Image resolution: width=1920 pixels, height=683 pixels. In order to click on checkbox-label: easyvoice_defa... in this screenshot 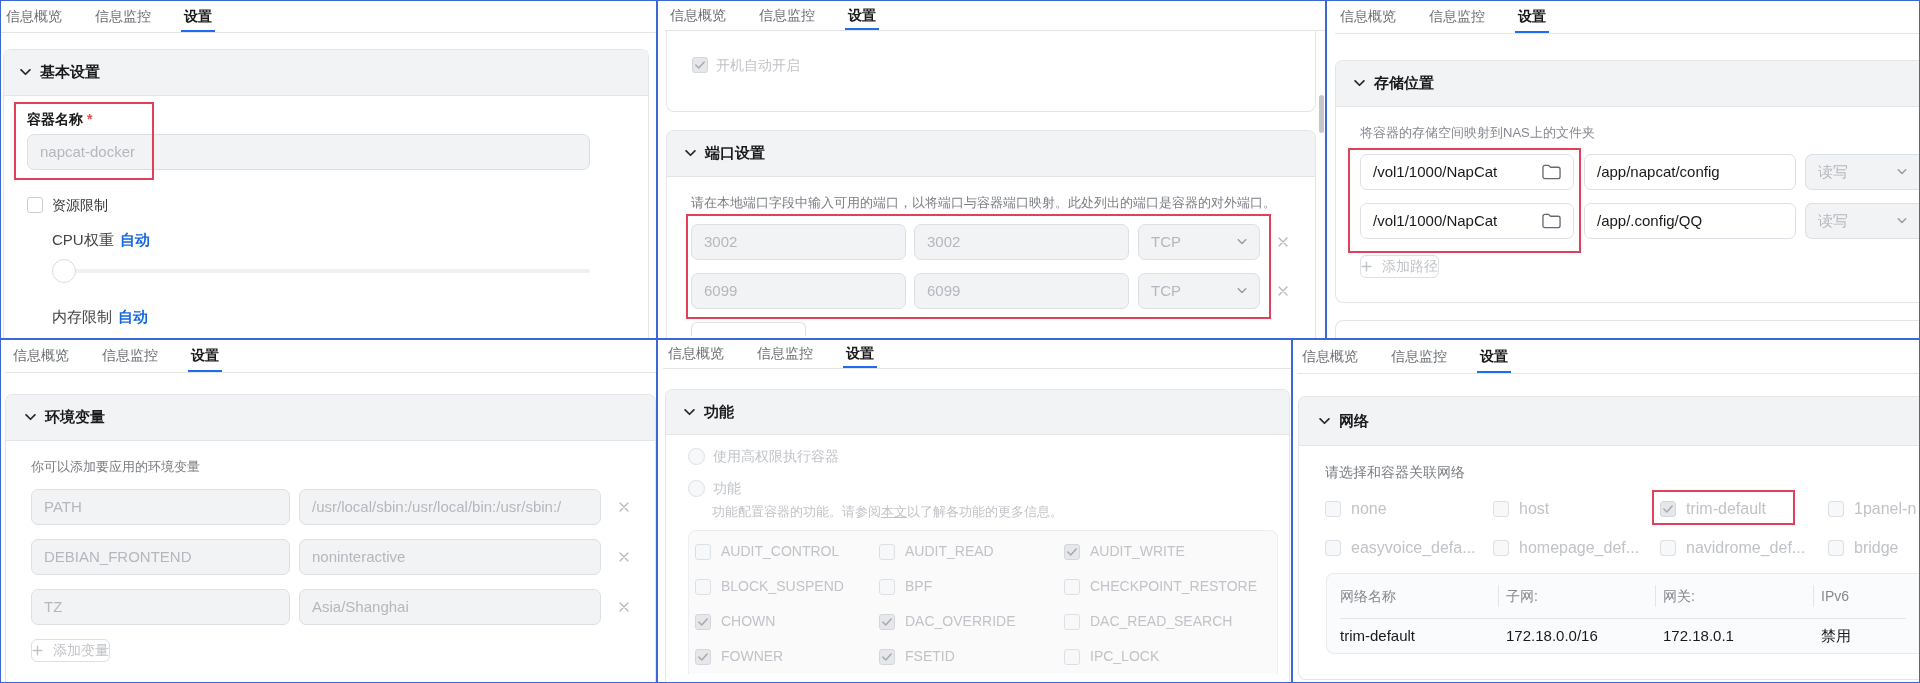, I will do `click(1413, 547)`.